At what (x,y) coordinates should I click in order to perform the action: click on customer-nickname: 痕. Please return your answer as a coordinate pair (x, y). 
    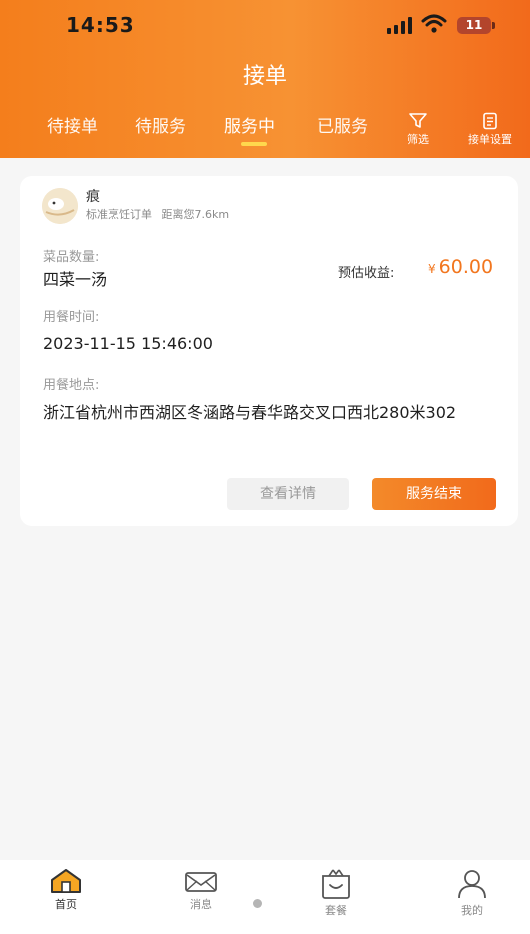
    Looking at the image, I should click on (93, 197).